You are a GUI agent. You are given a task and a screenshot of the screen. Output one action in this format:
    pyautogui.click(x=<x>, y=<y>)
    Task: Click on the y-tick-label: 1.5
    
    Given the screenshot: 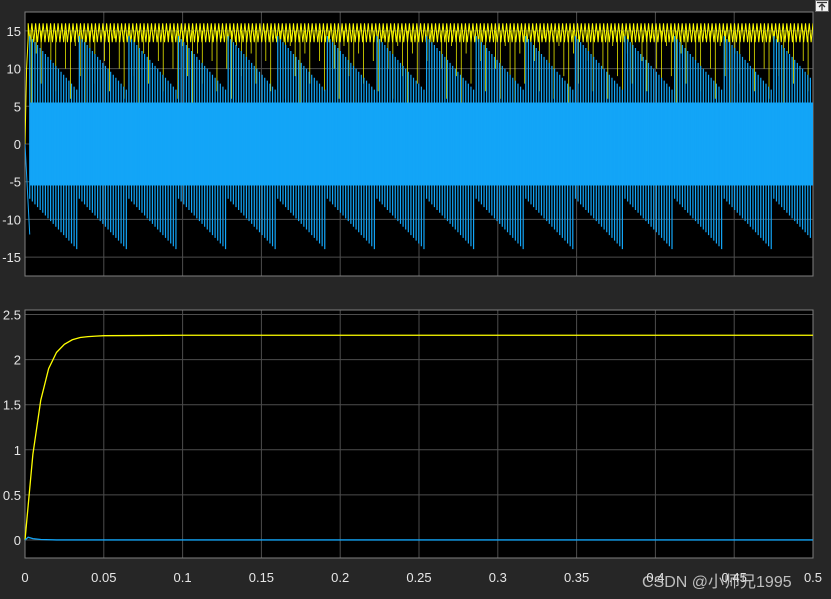 What is the action you would take?
    pyautogui.click(x=12, y=405)
    